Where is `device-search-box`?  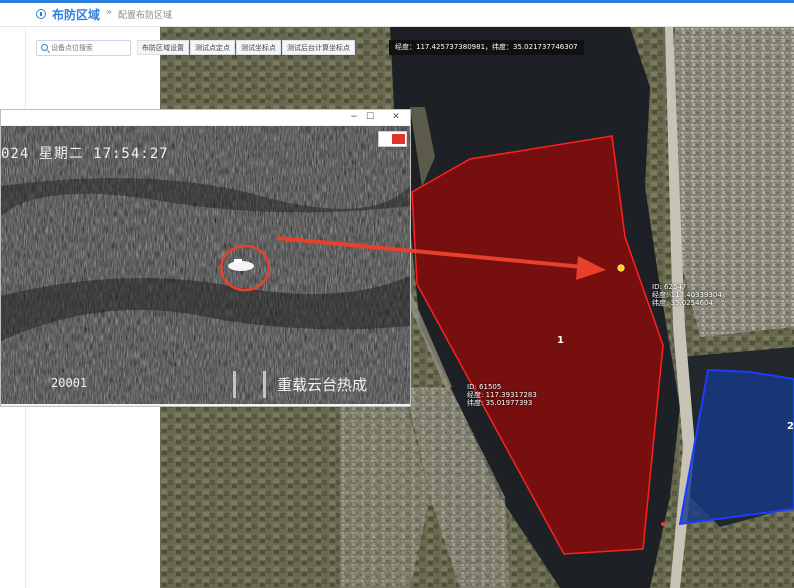
device-search-box is located at coordinates (83, 48).